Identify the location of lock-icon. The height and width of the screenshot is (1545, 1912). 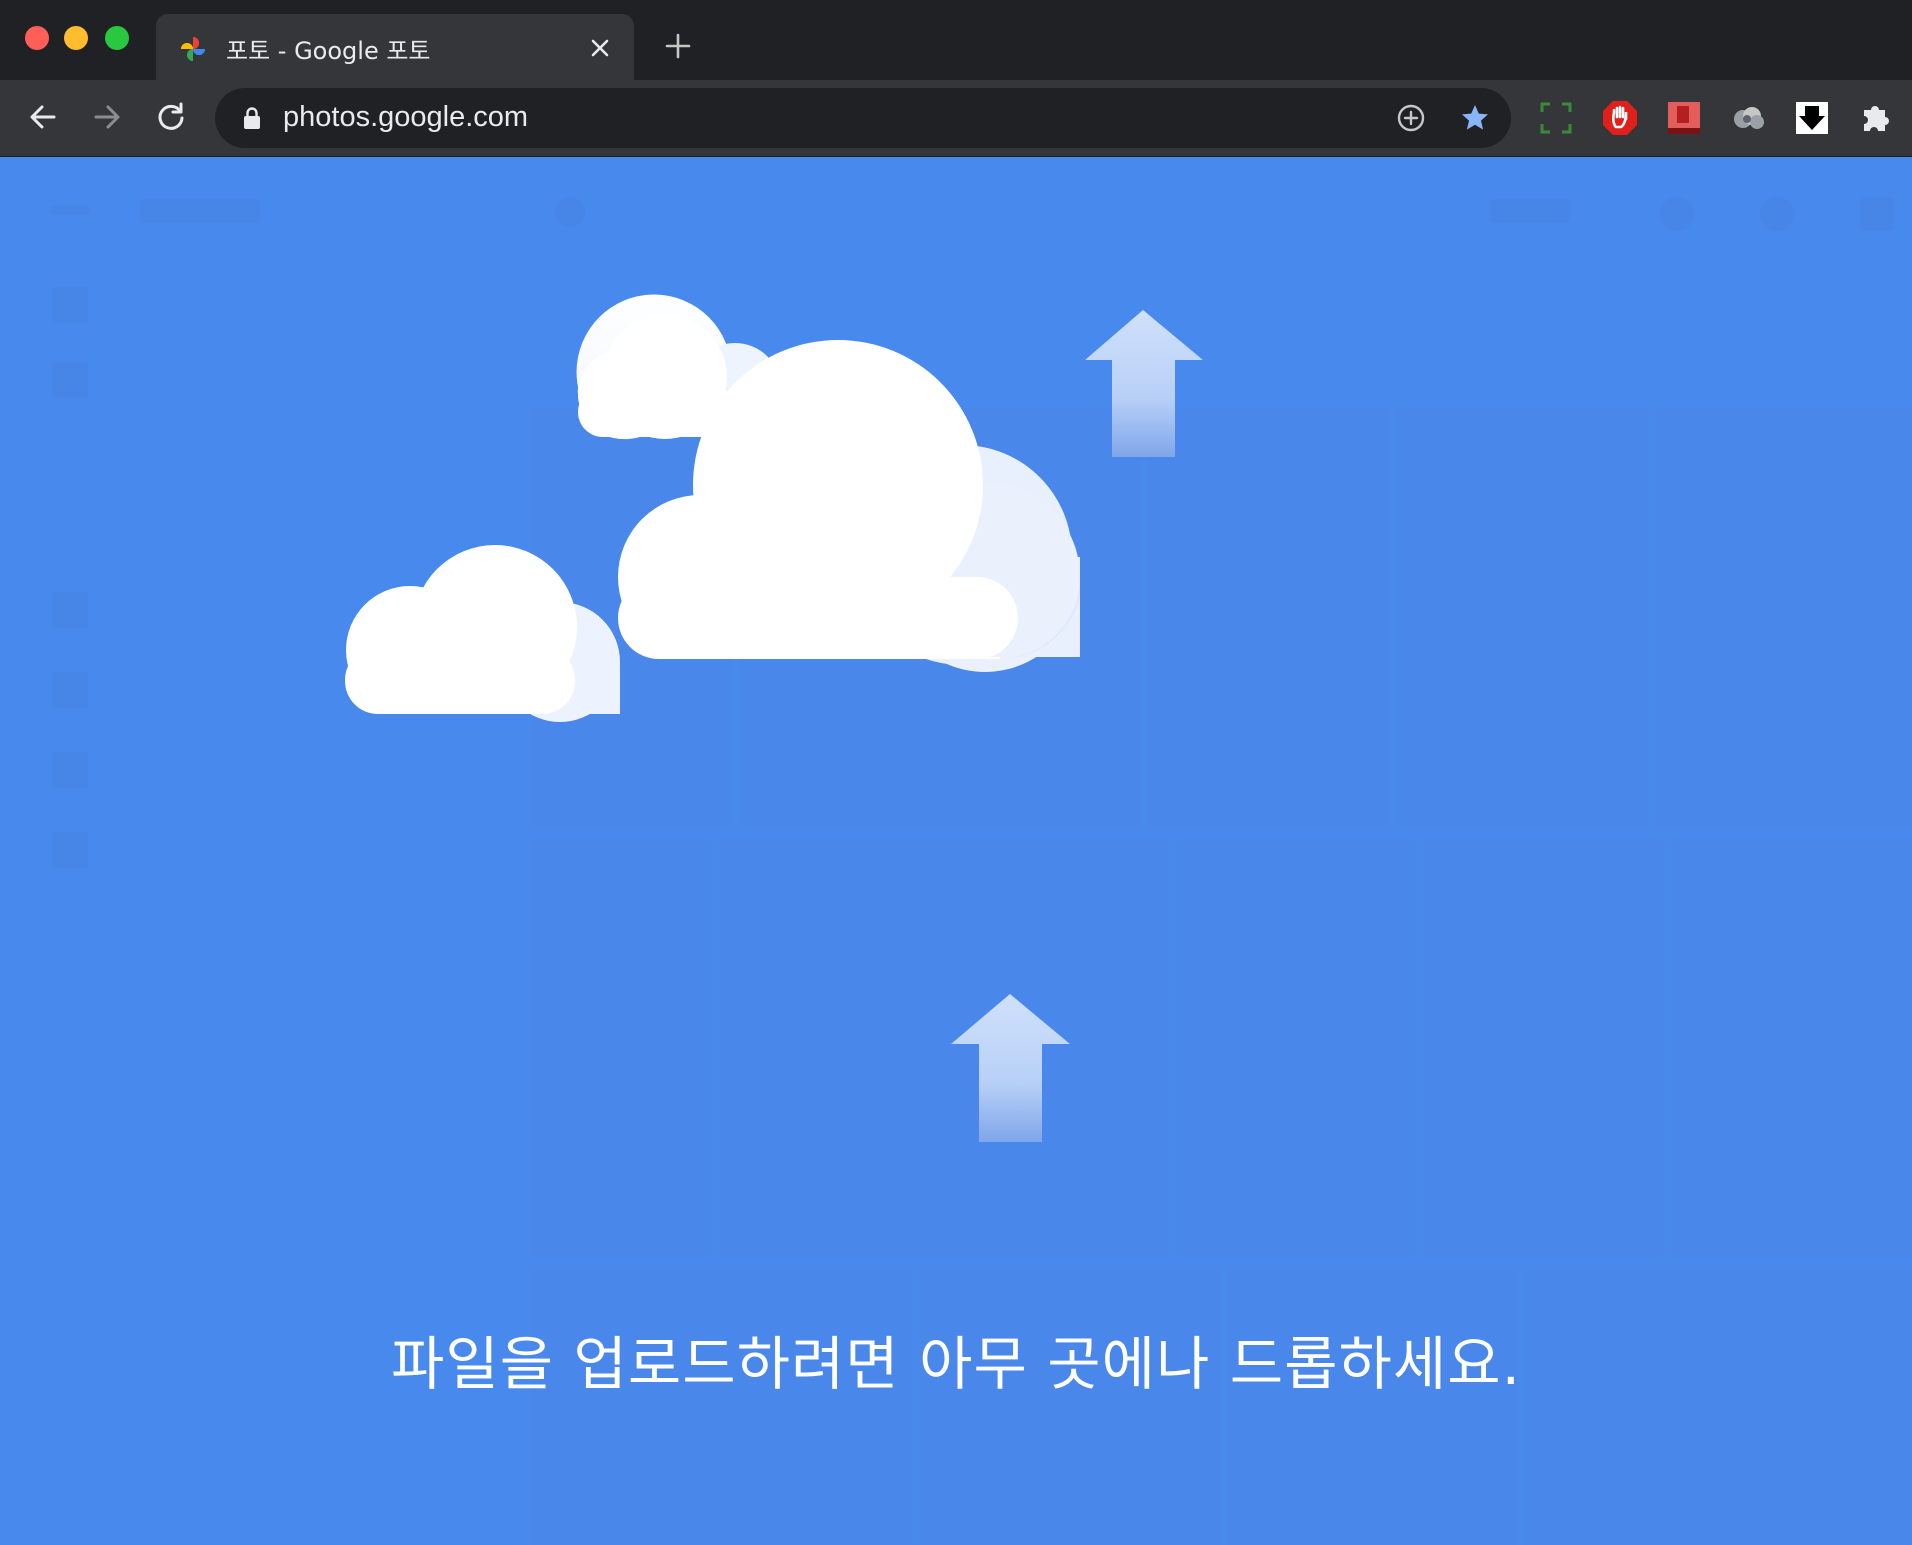
(252, 118).